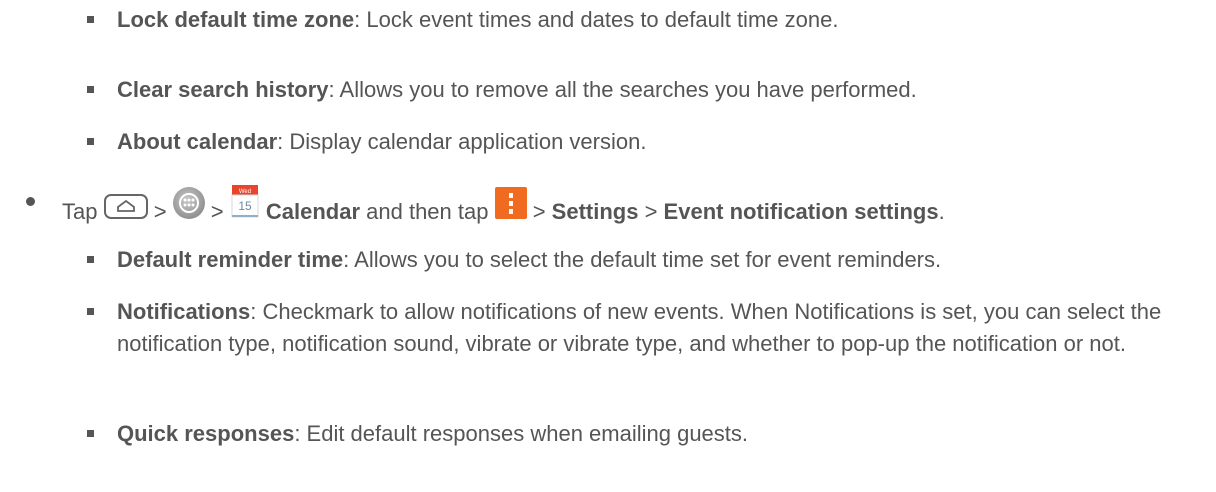 The width and height of the screenshot is (1216, 492). I want to click on event-notification-settings-label: Event notification settings, so click(801, 211).